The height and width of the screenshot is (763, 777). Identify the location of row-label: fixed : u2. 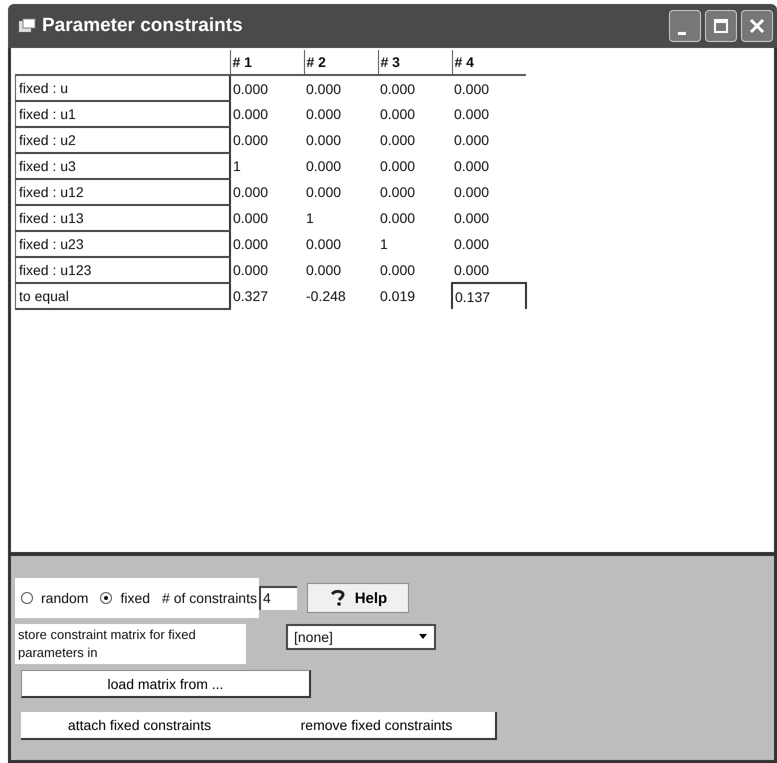
(123, 140).